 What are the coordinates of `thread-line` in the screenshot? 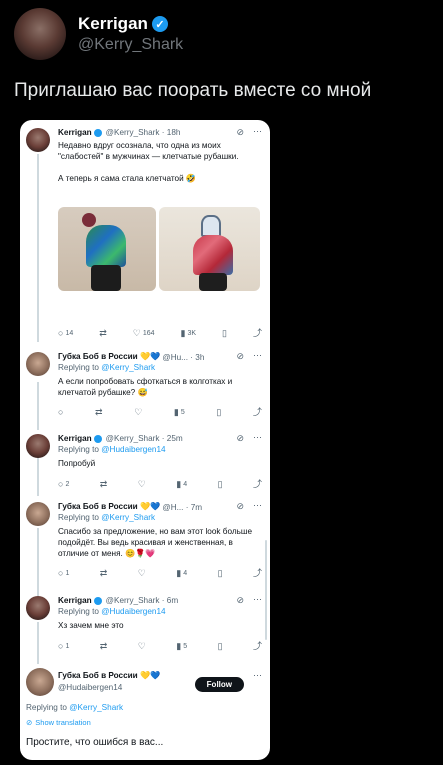 It's located at (38, 476).